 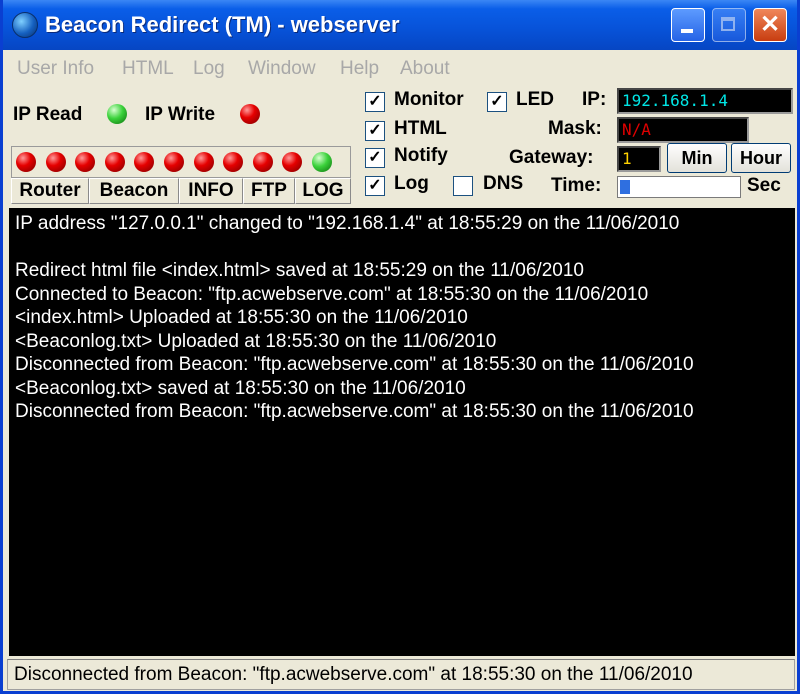 What do you see at coordinates (269, 191) in the screenshot?
I see `tab-ftp: FTP` at bounding box center [269, 191].